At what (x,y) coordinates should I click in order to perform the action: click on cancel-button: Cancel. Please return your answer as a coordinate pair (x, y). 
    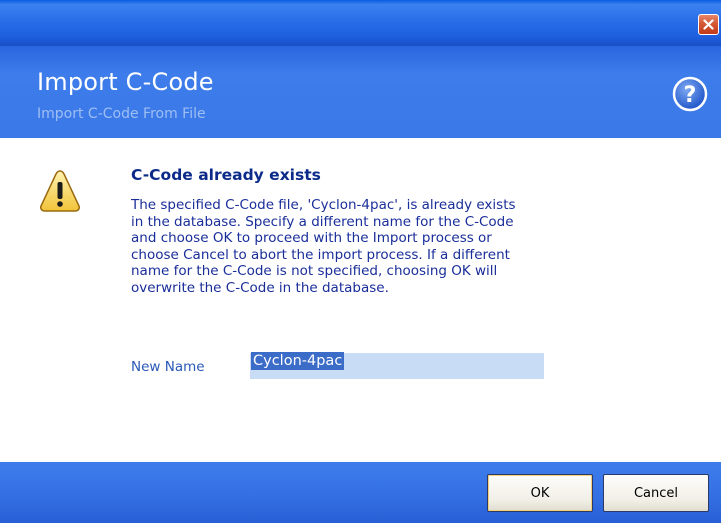
    Looking at the image, I should click on (656, 493).